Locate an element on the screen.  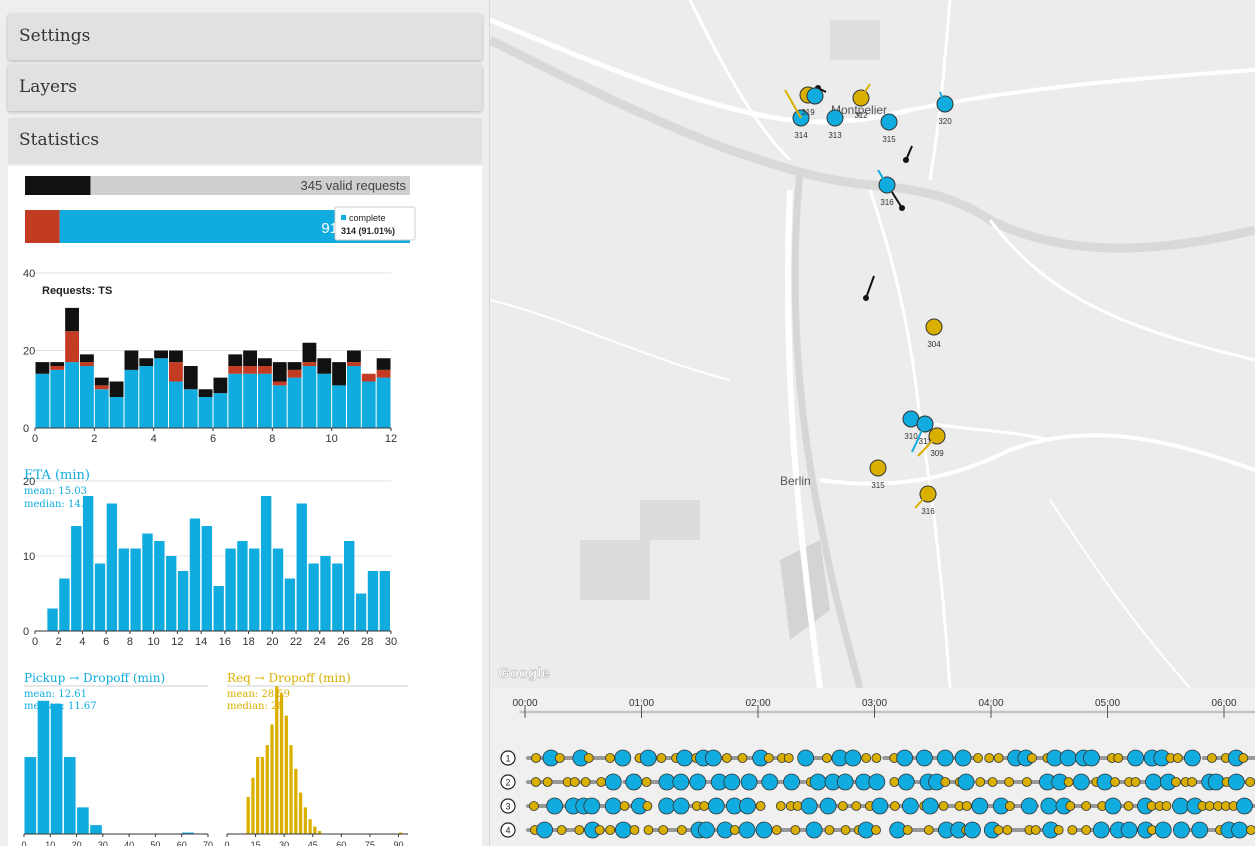
timeline-canvas: 00:00 01:00 02:00 03:00 04:00 05:00 06:00 1 2 3 4 is located at coordinates (872, 767).